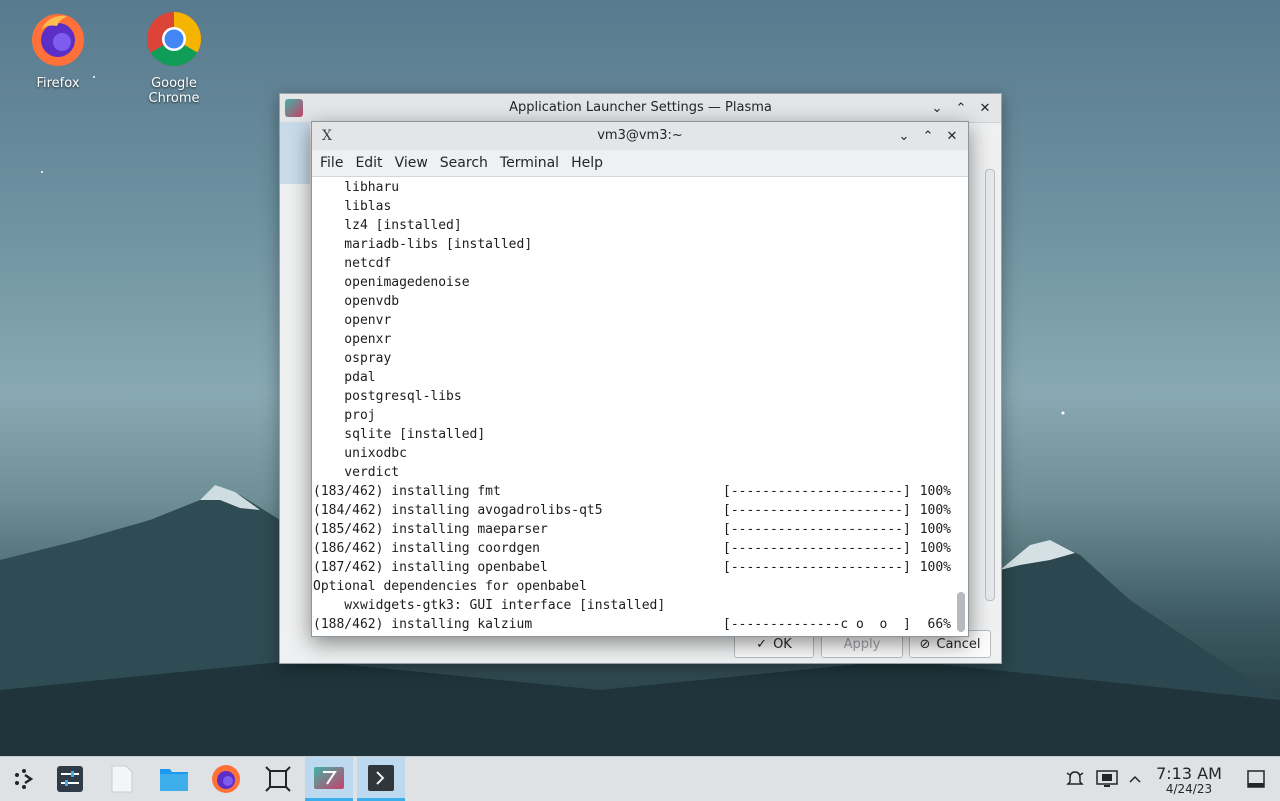  I want to click on terminal-line-text: unixodbc, so click(360, 453).